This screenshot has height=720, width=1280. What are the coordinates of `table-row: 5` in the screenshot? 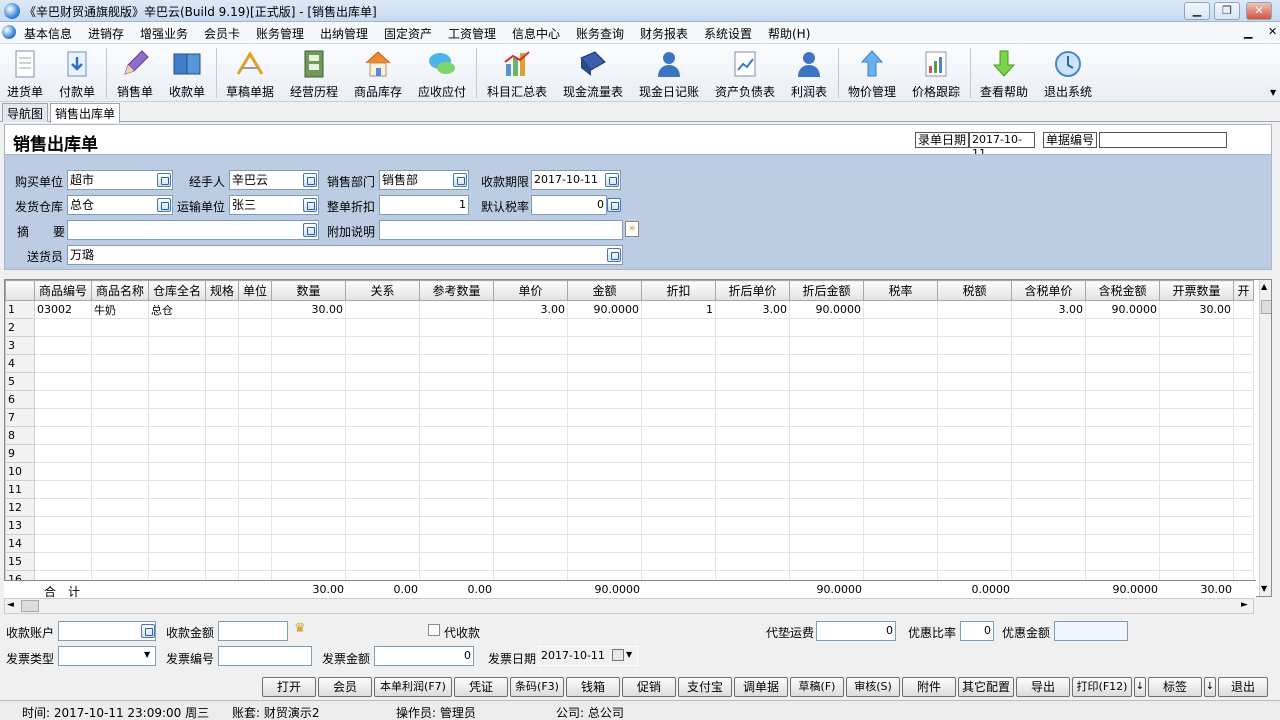 It's located at (629, 381).